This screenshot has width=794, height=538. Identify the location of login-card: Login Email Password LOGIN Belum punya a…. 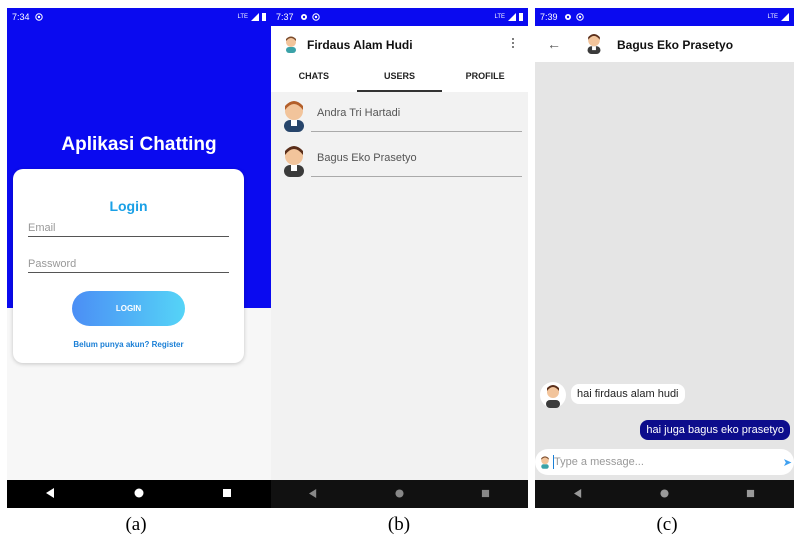
(128, 266).